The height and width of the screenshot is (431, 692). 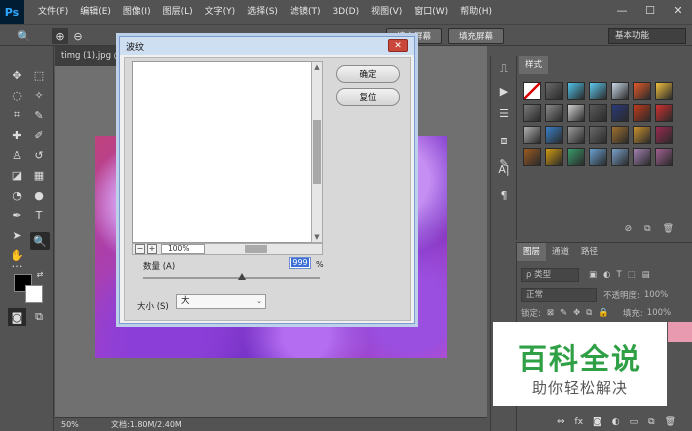 I want to click on clone-stamp-icon: ♙, so click(x=17, y=155).